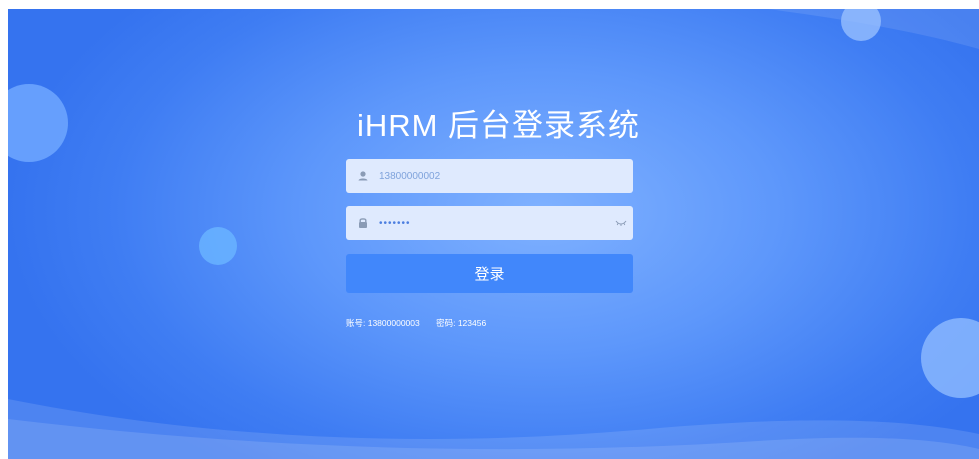 This screenshot has width=979, height=459. Describe the element at coordinates (363, 176) in the screenshot. I see `user-icon` at that location.